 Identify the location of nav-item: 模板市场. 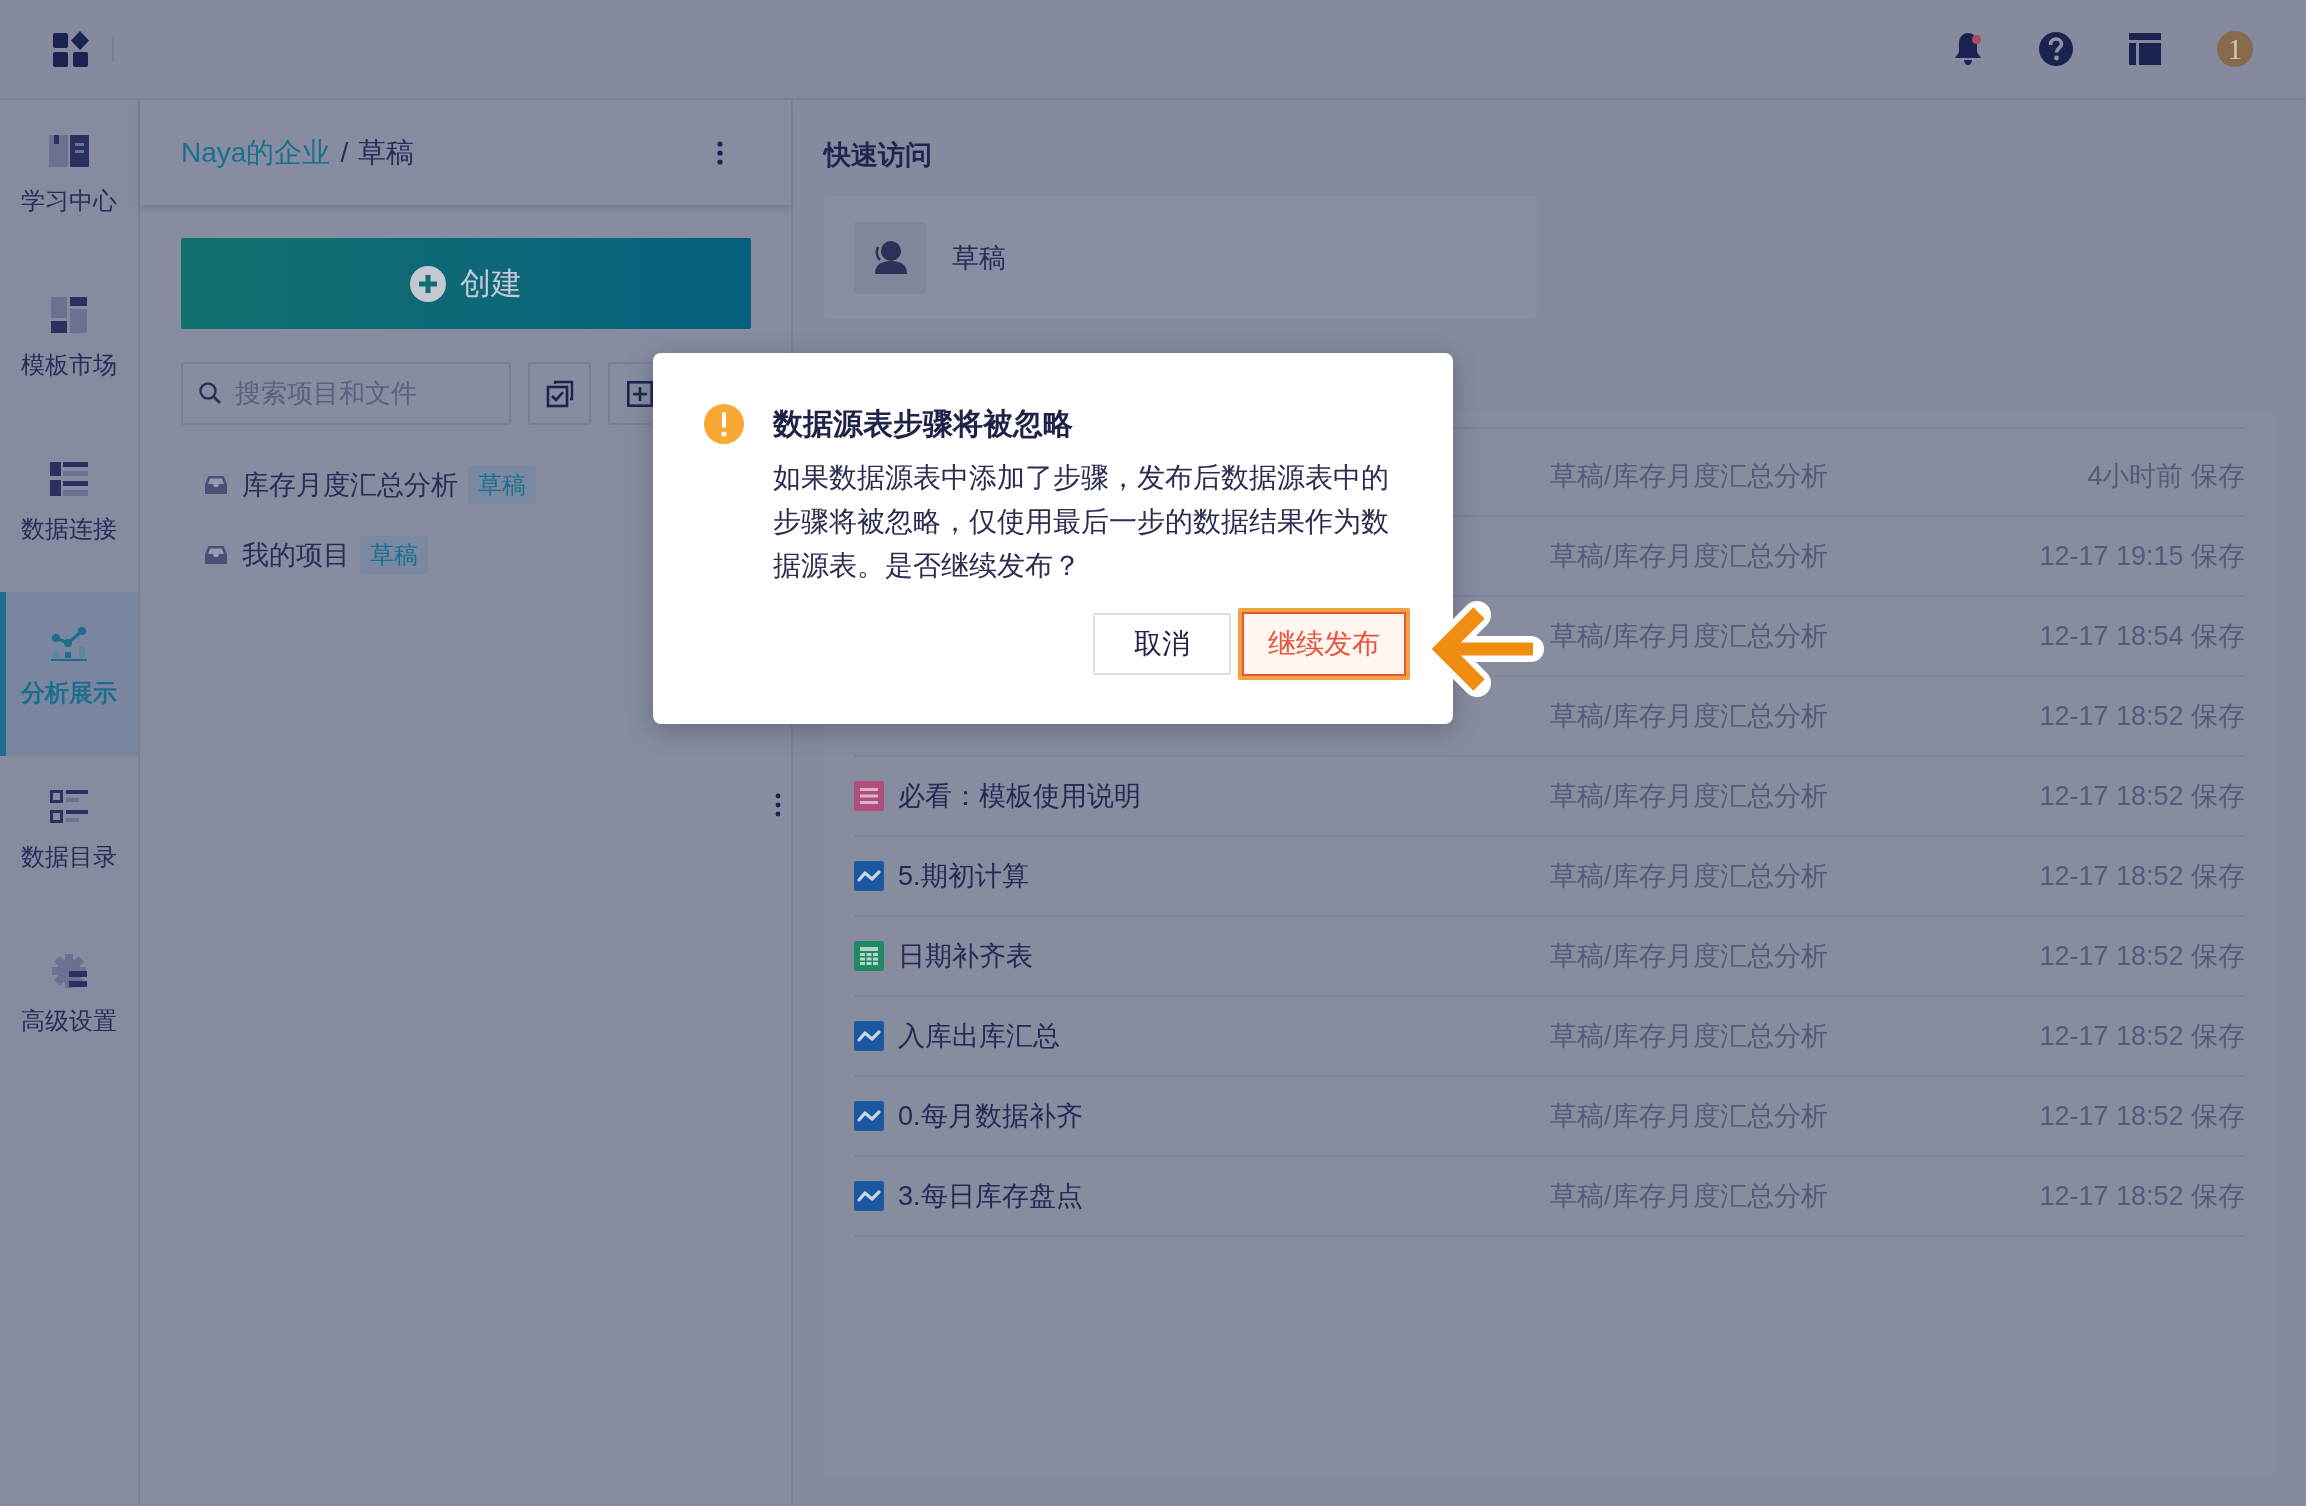
(69, 346).